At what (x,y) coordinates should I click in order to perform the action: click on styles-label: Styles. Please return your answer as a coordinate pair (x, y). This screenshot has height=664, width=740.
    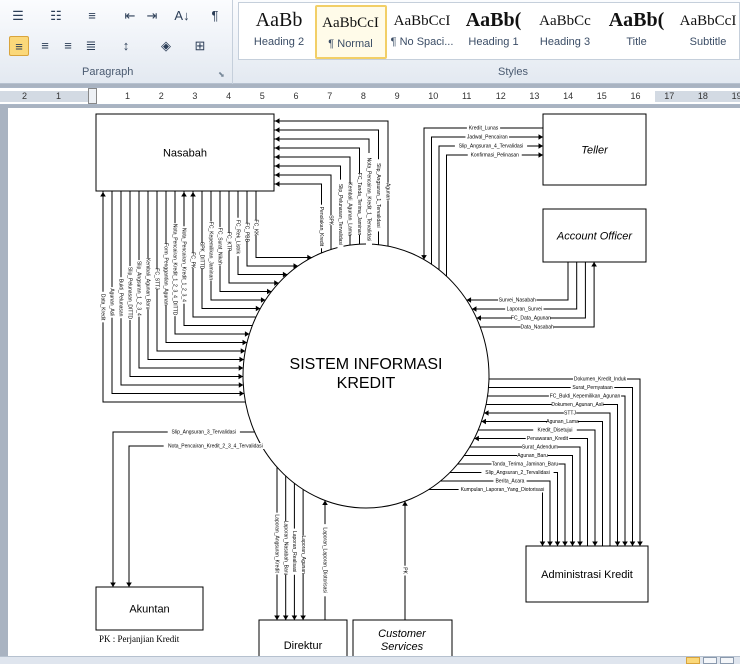
    Looking at the image, I should click on (513, 72).